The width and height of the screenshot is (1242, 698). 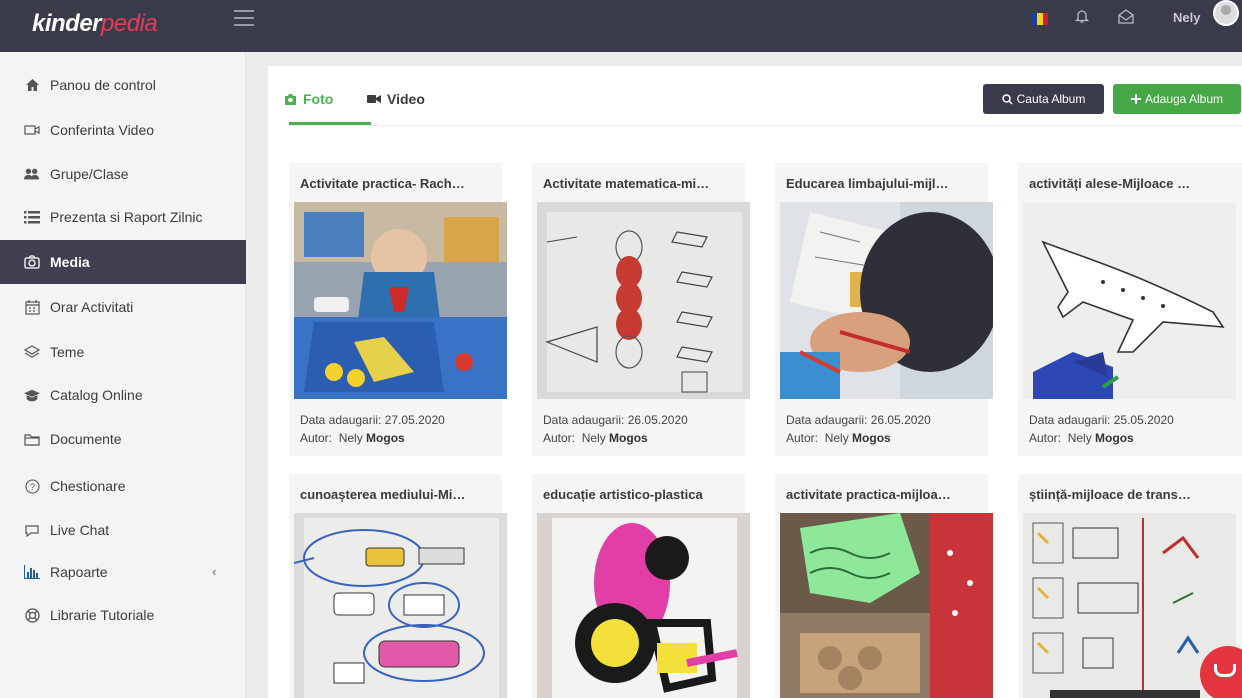 What do you see at coordinates (1184, 99) in the screenshot?
I see `add-album-label: Adauga Album` at bounding box center [1184, 99].